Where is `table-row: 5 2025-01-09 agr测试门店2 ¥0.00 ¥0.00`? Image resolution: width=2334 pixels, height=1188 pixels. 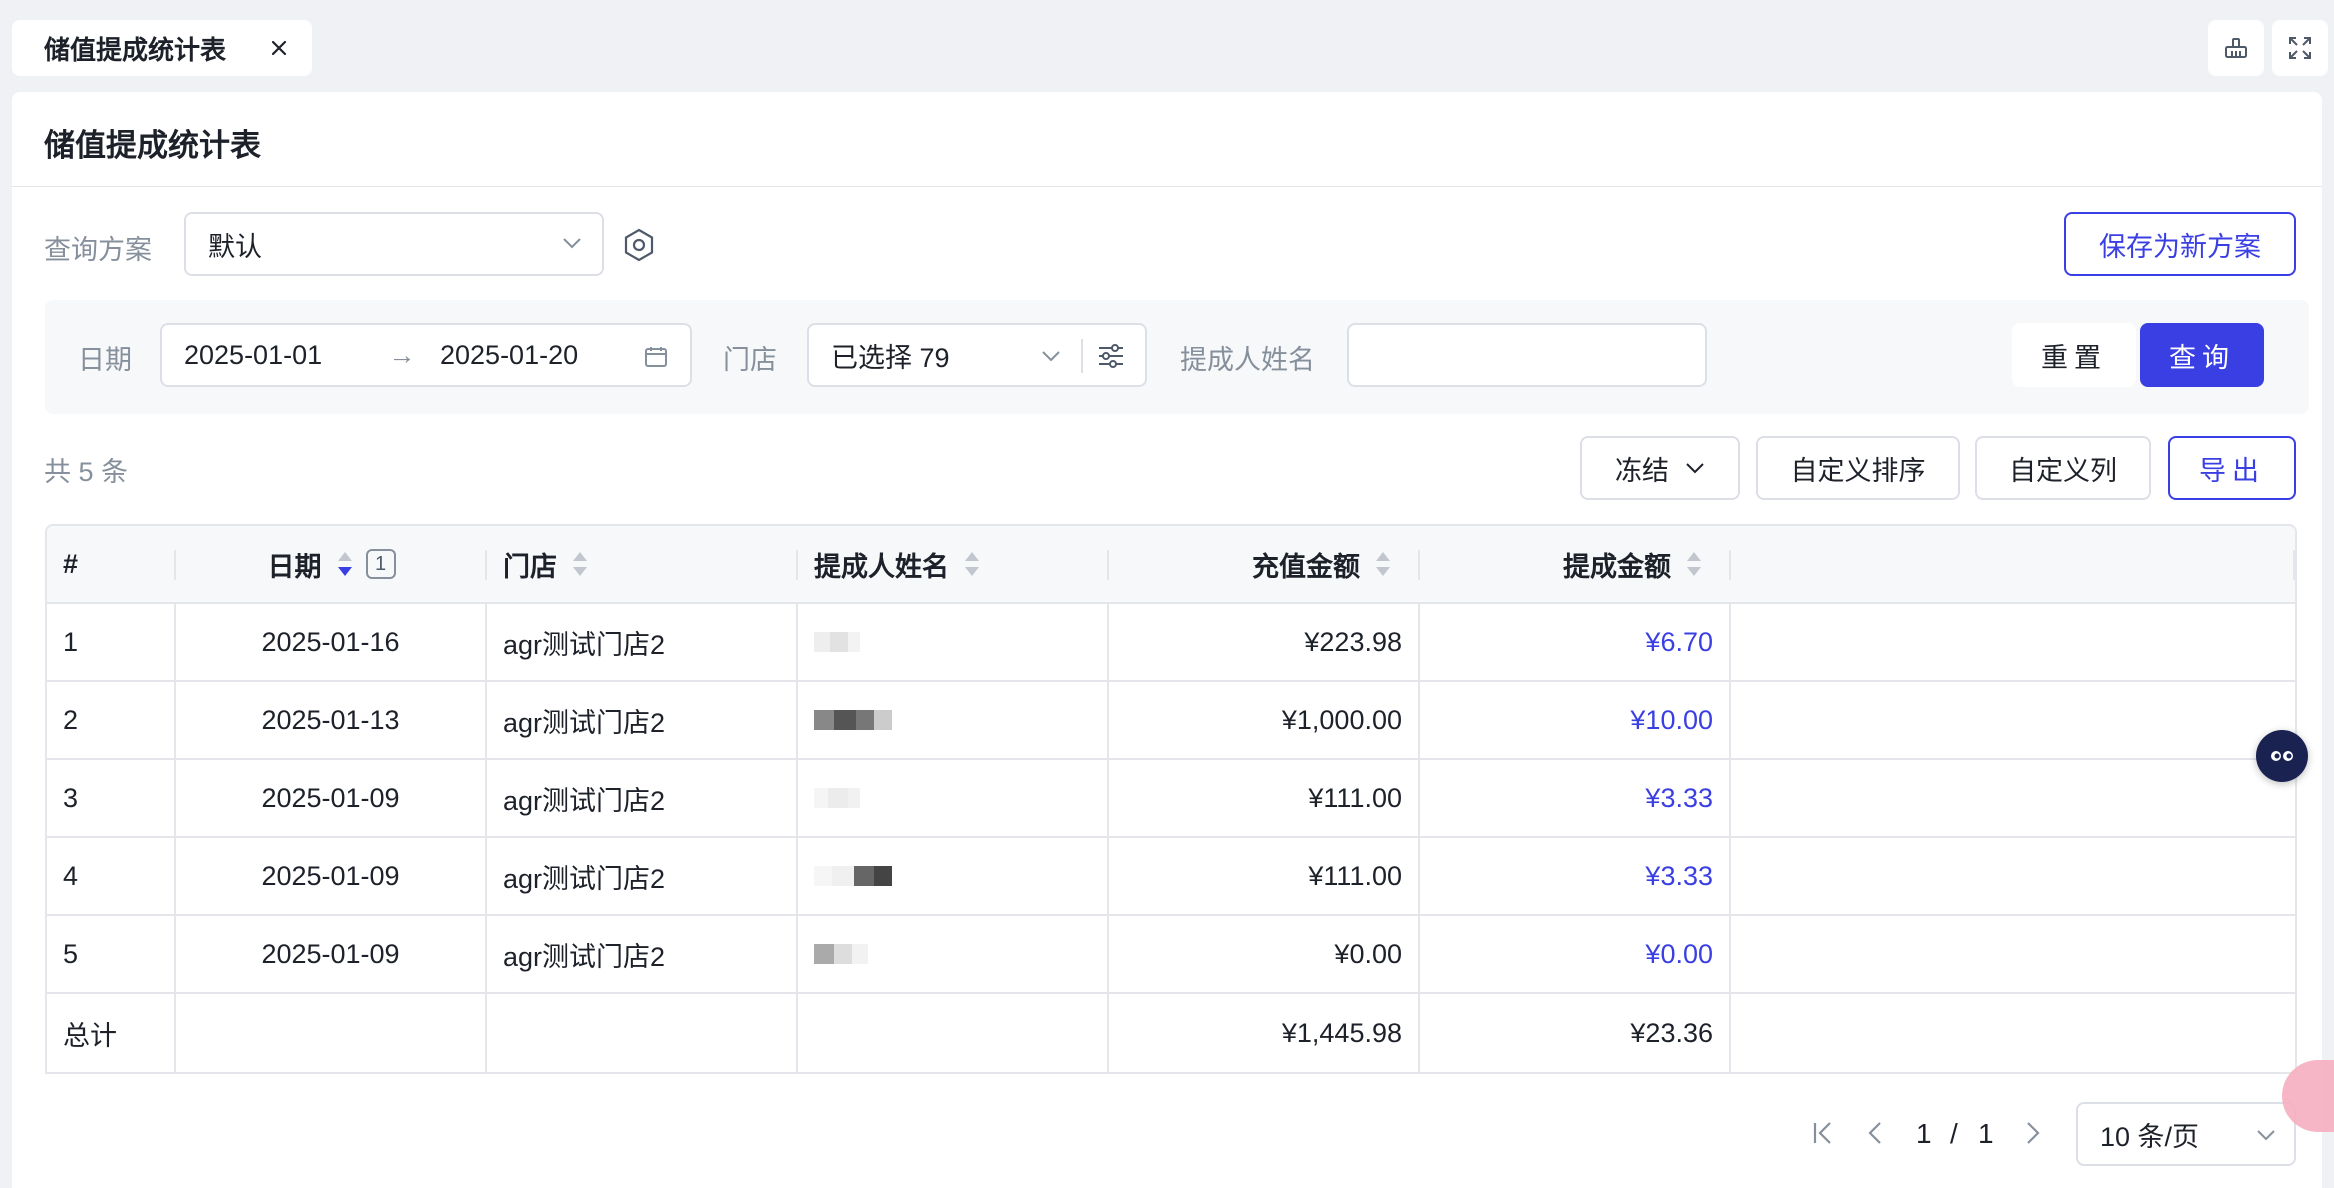 table-row: 5 2025-01-09 agr测试门店2 ¥0.00 ¥0.00 is located at coordinates (1171, 955).